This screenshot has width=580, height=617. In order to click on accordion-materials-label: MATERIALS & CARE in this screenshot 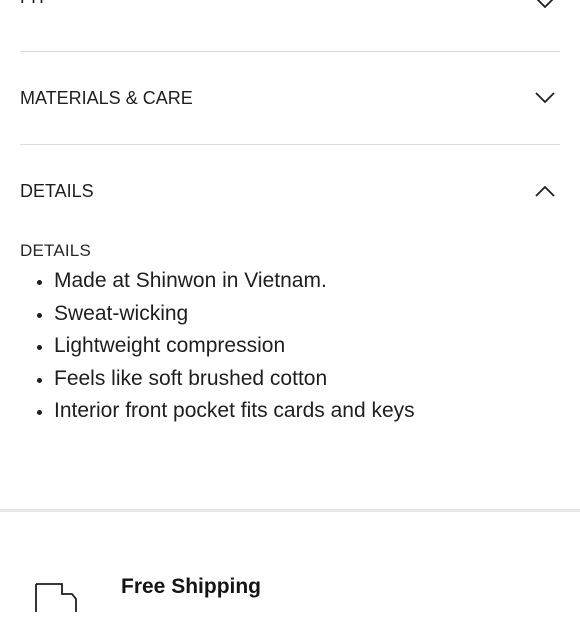, I will do `click(106, 97)`.